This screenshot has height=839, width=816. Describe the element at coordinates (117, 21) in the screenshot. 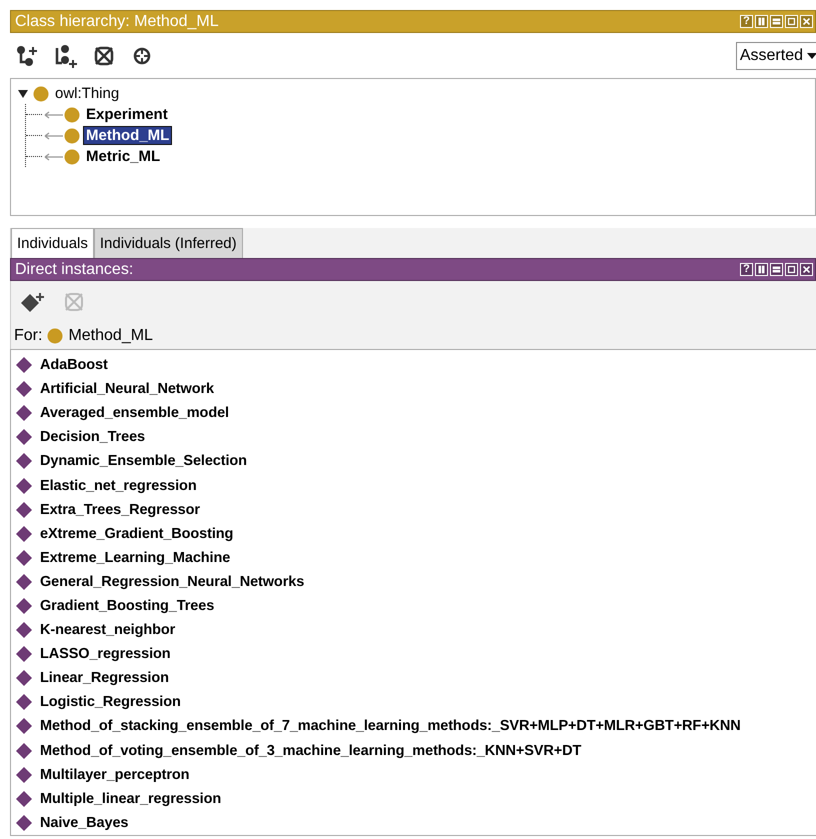

I see `panel-title: Class hierarchy: Method_ML` at that location.